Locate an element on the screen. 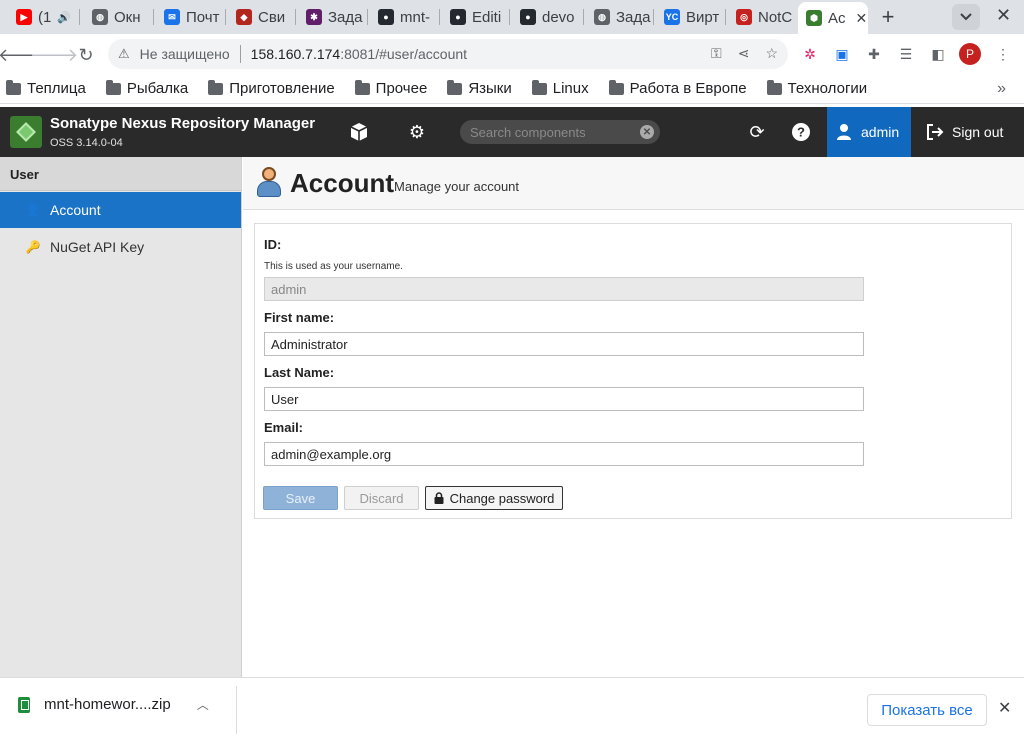 This screenshot has height=741, width=1024. browser-menu-icon: ⋮ is located at coordinates (1003, 54).